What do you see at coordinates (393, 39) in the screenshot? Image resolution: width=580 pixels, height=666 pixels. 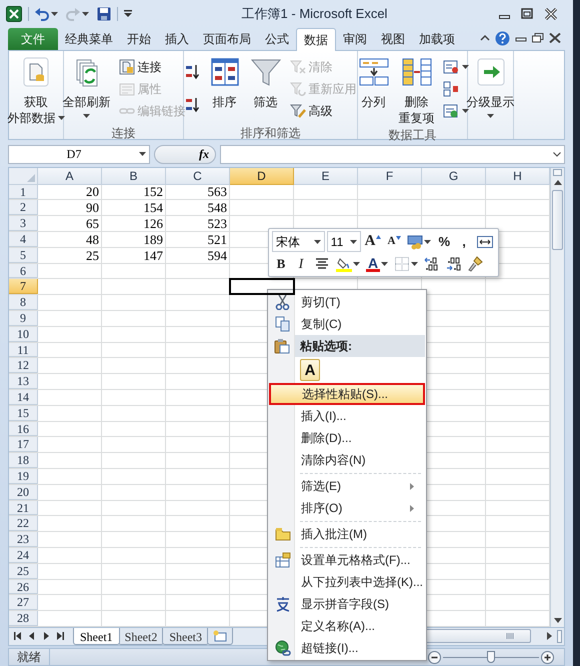 I see `ribbon-tab: 视图` at bounding box center [393, 39].